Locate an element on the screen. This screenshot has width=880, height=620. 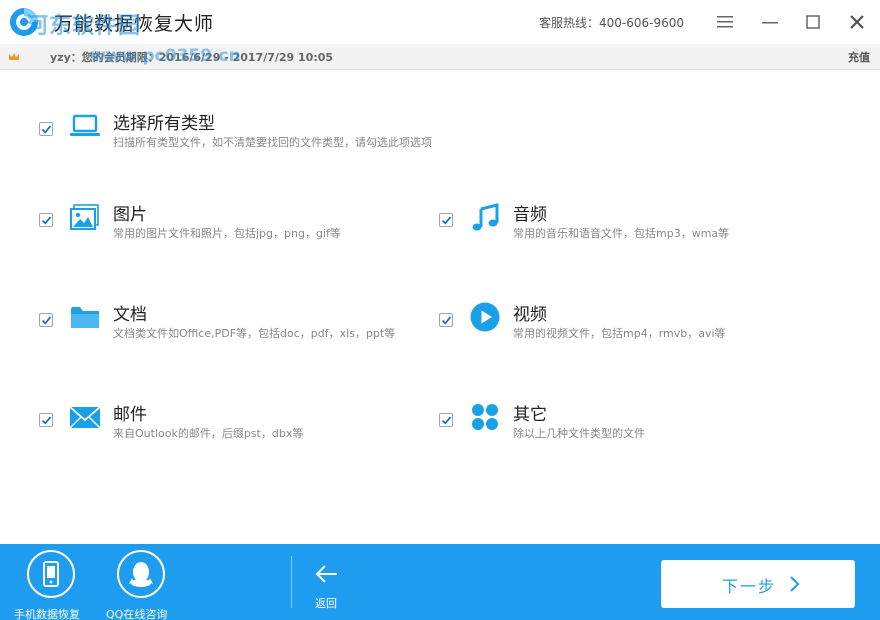
title-bar: 万能数据恢复大师 河东软件园 客服热线：400-606-9600 is located at coordinates (440, 22).